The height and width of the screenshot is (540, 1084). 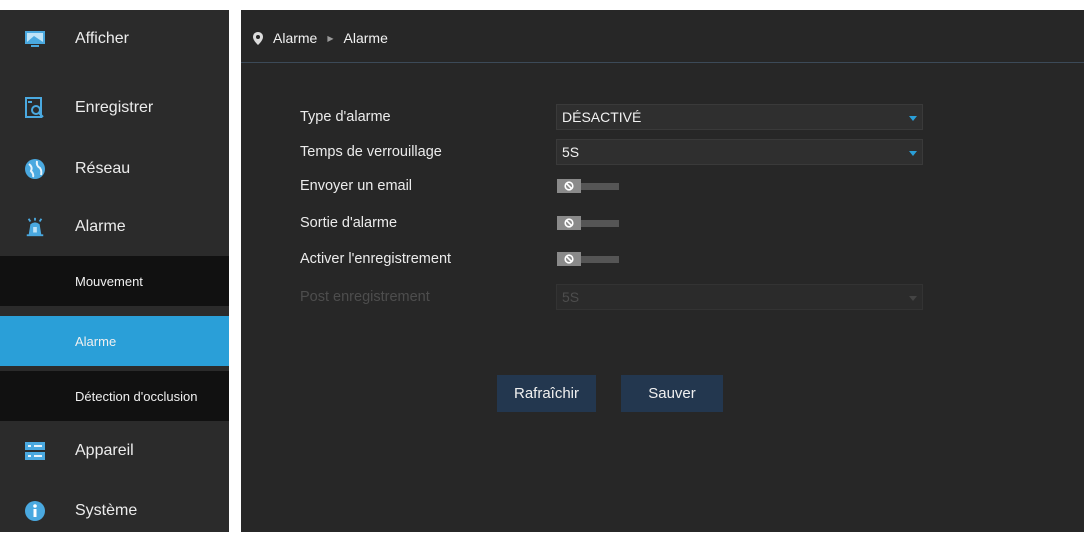 I want to click on monitor-icon, so click(x=35, y=39).